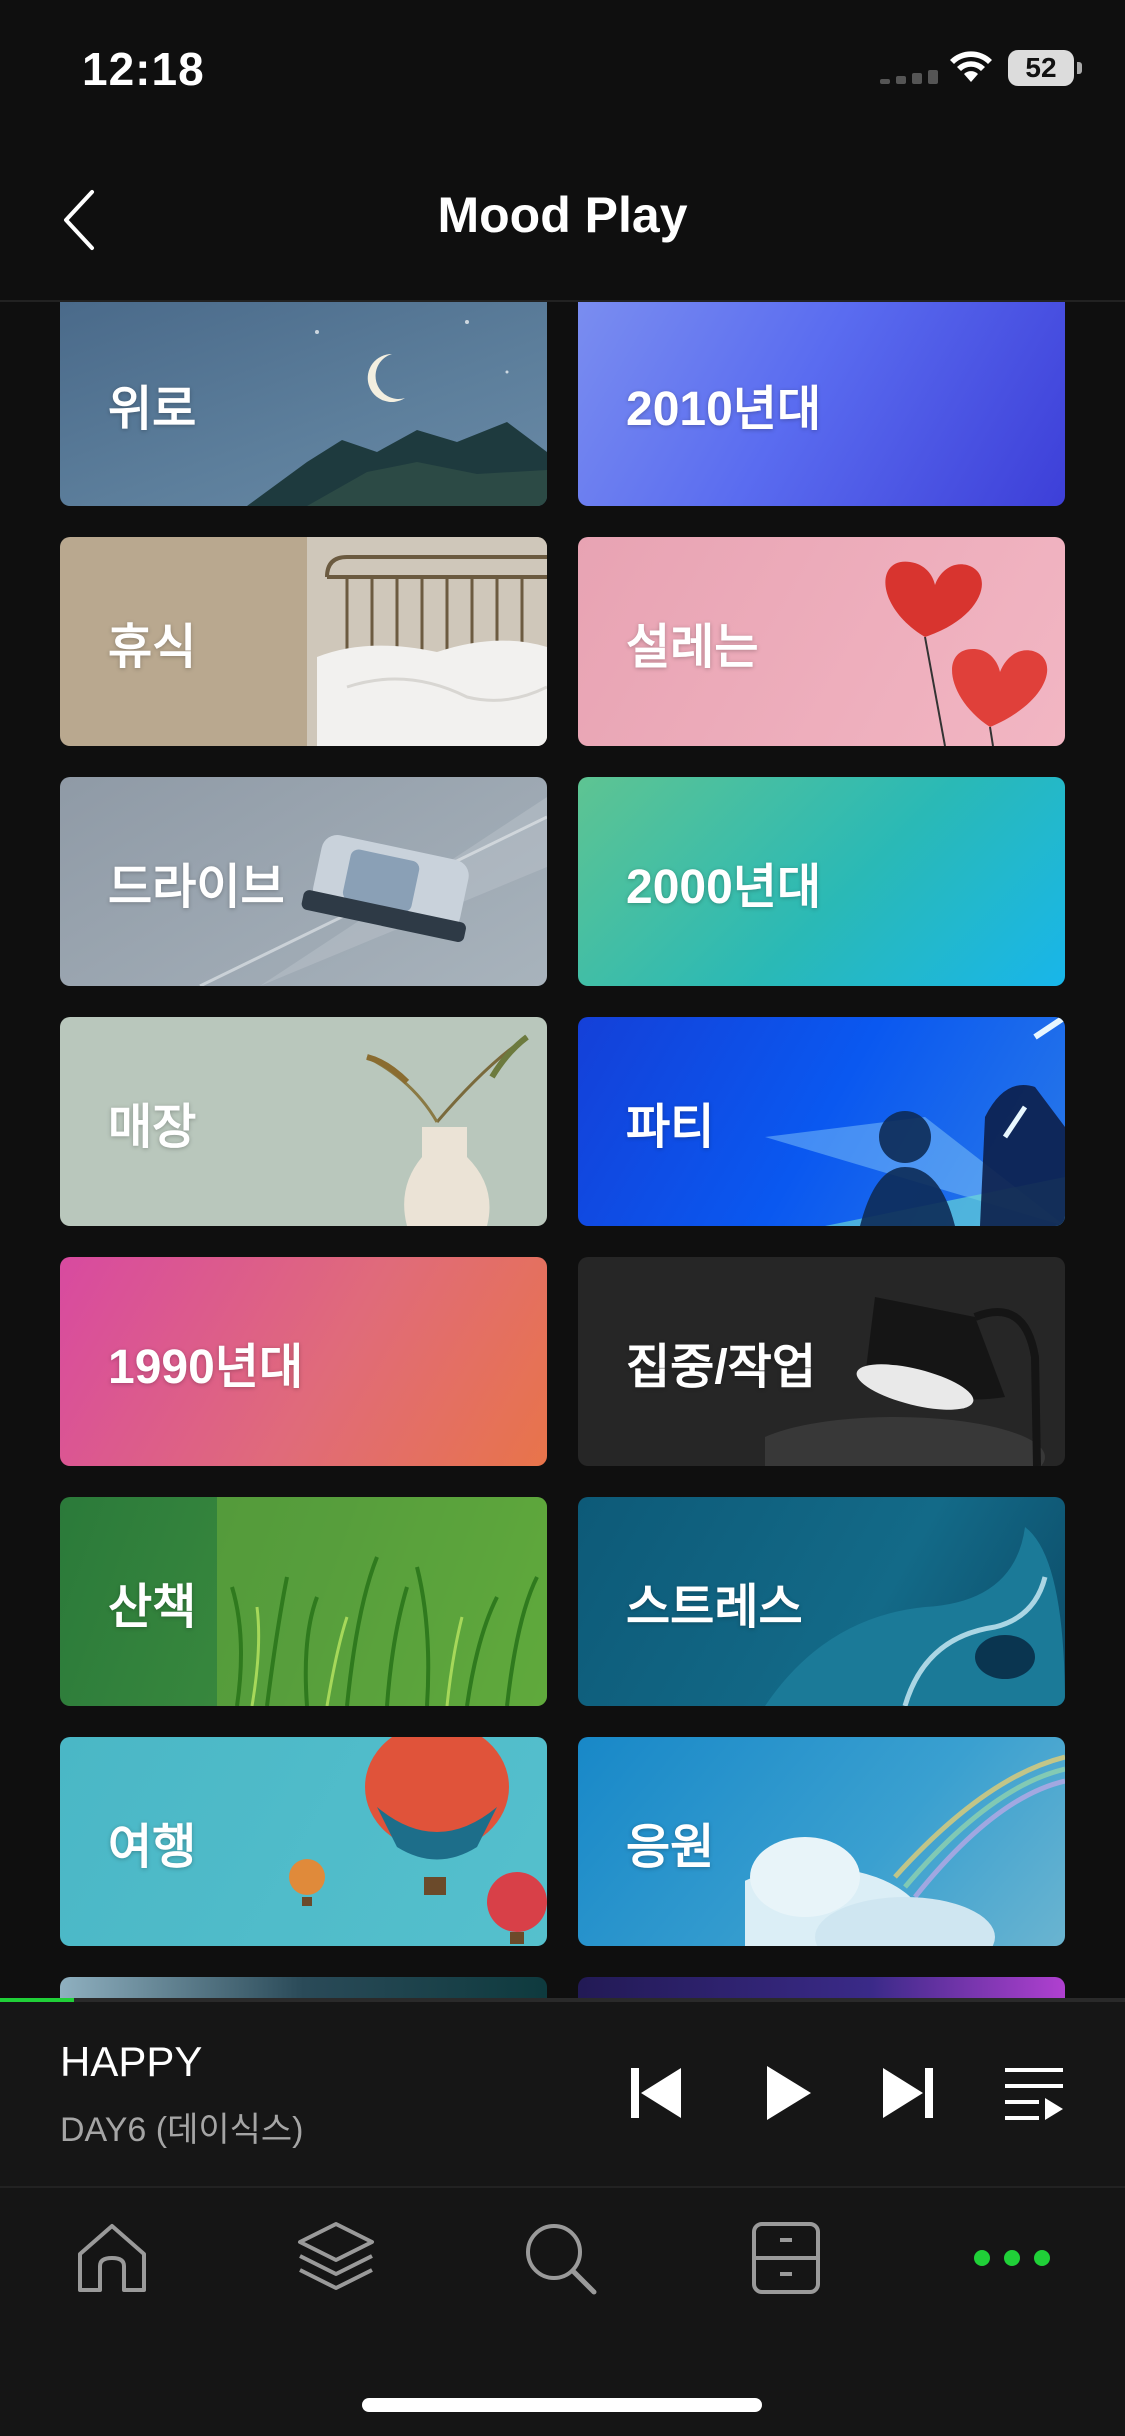 This screenshot has width=1125, height=2436. What do you see at coordinates (562, 70) in the screenshot?
I see `status-bar: 12:18 52` at bounding box center [562, 70].